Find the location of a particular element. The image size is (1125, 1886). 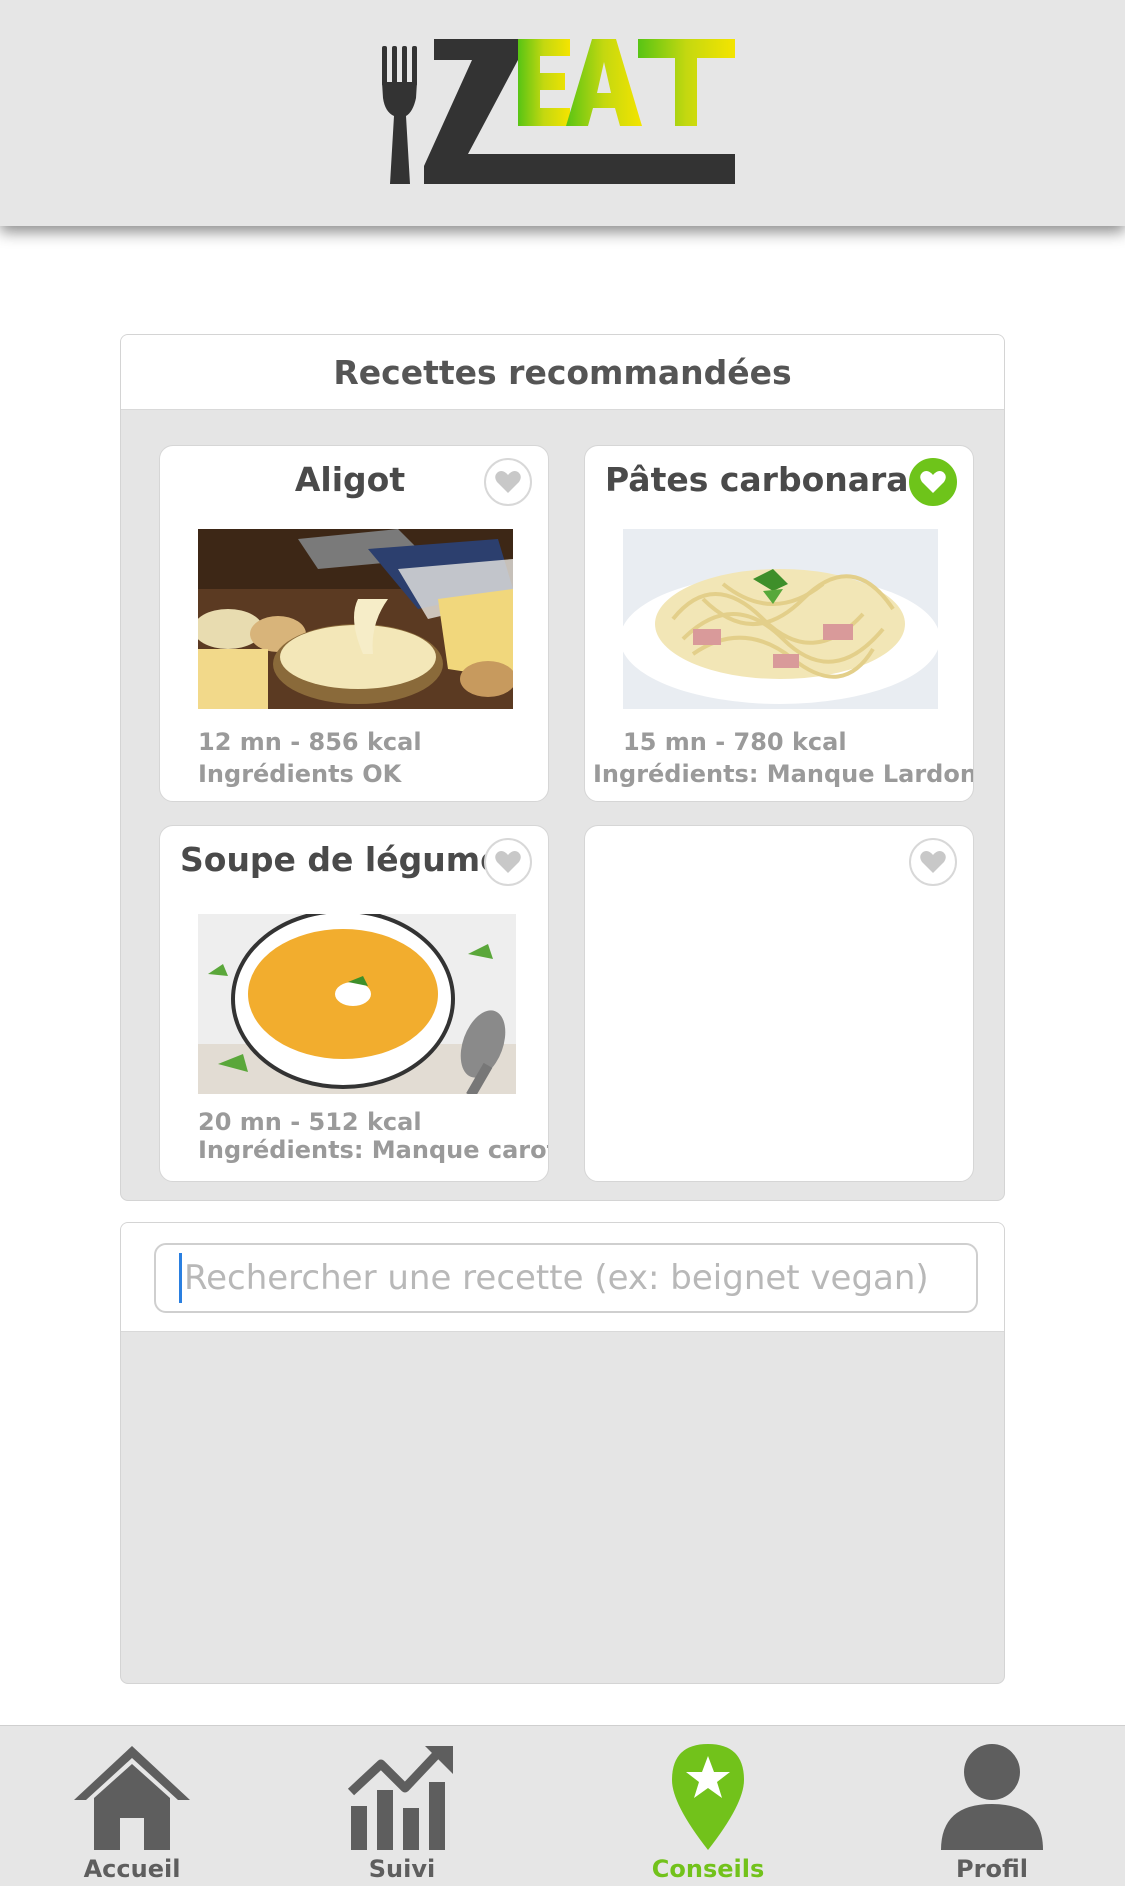

nav-item-suivi: Suivi is located at coordinates (402, 1806).